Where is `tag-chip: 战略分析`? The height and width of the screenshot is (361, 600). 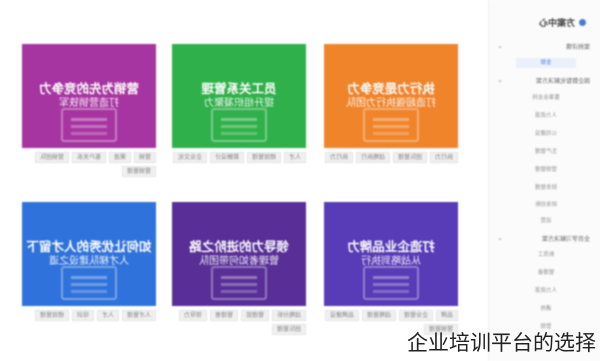 tag-chip: 战略分析 is located at coordinates (288, 315).